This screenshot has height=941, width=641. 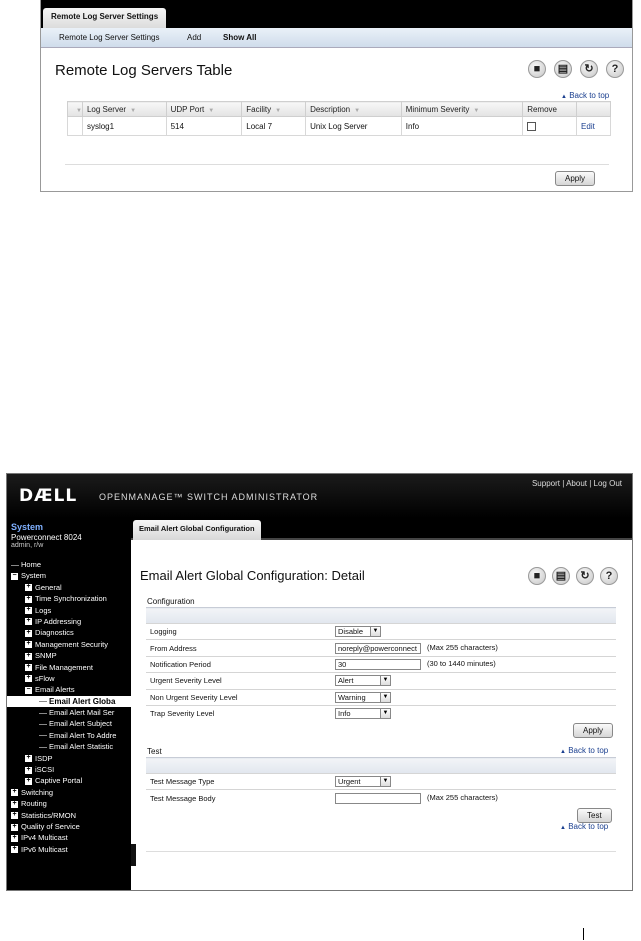 I want to click on sidebar-item: Home, so click(x=69, y=564).